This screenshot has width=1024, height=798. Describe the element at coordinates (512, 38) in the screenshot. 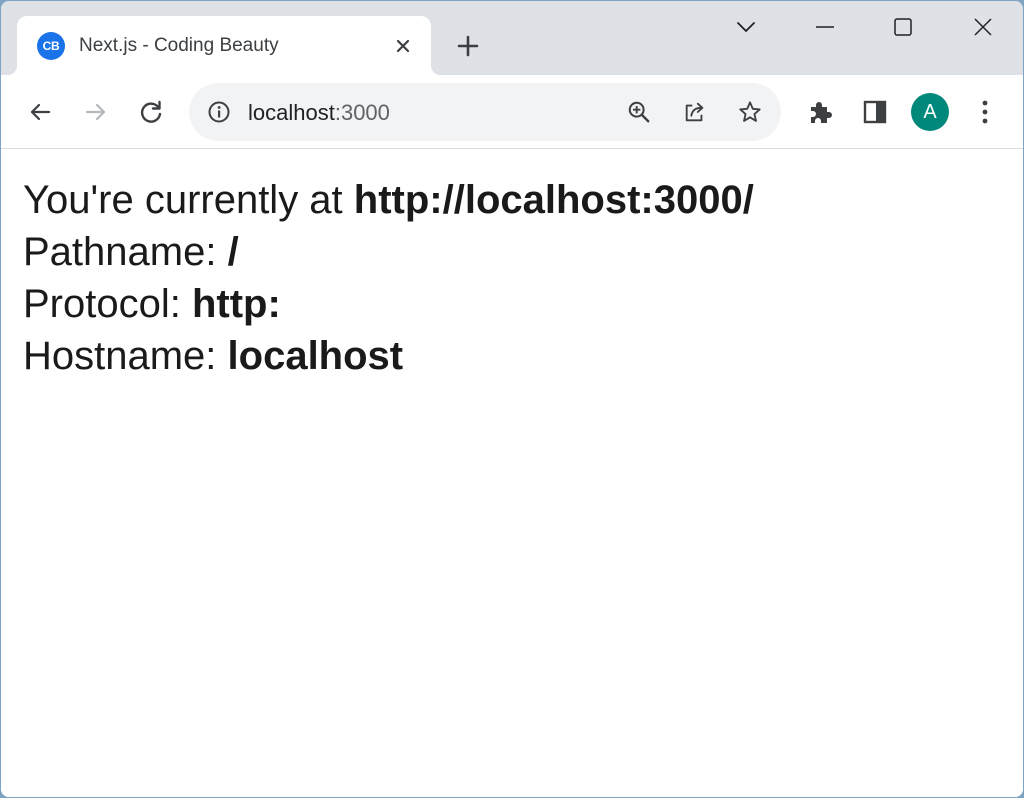

I see `tab-strip: CB Next.js - Coding Beauty` at that location.